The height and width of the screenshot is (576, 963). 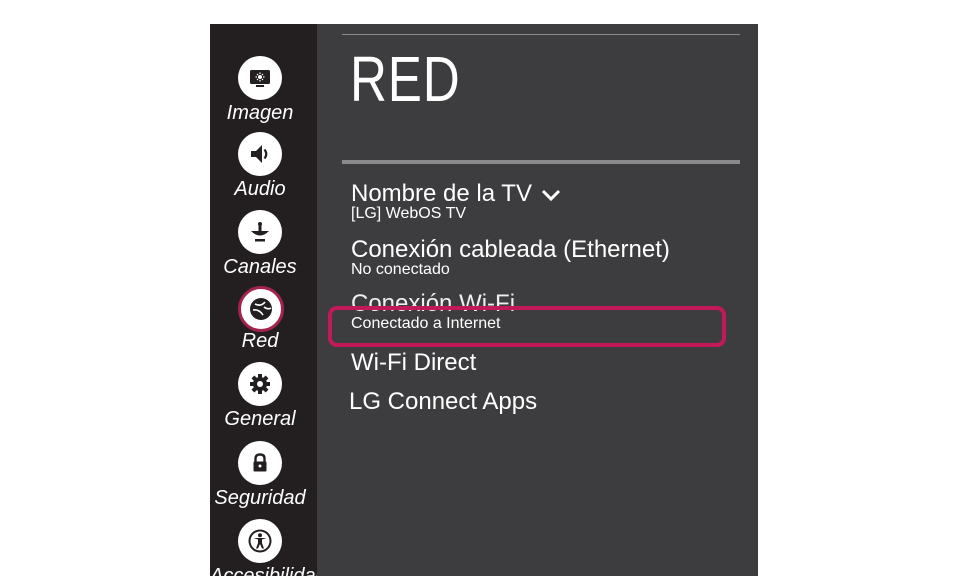 What do you see at coordinates (260, 113) in the screenshot?
I see `category-label: Imagen` at bounding box center [260, 113].